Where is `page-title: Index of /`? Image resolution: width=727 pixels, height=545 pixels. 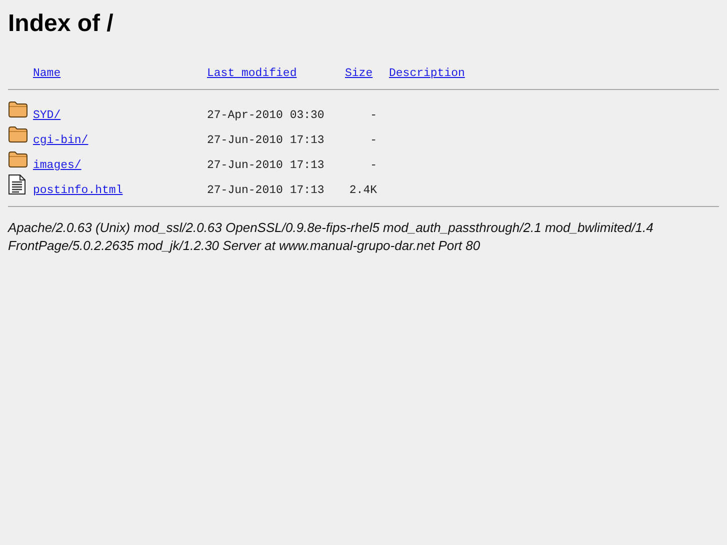 page-title: Index of / is located at coordinates (61, 24).